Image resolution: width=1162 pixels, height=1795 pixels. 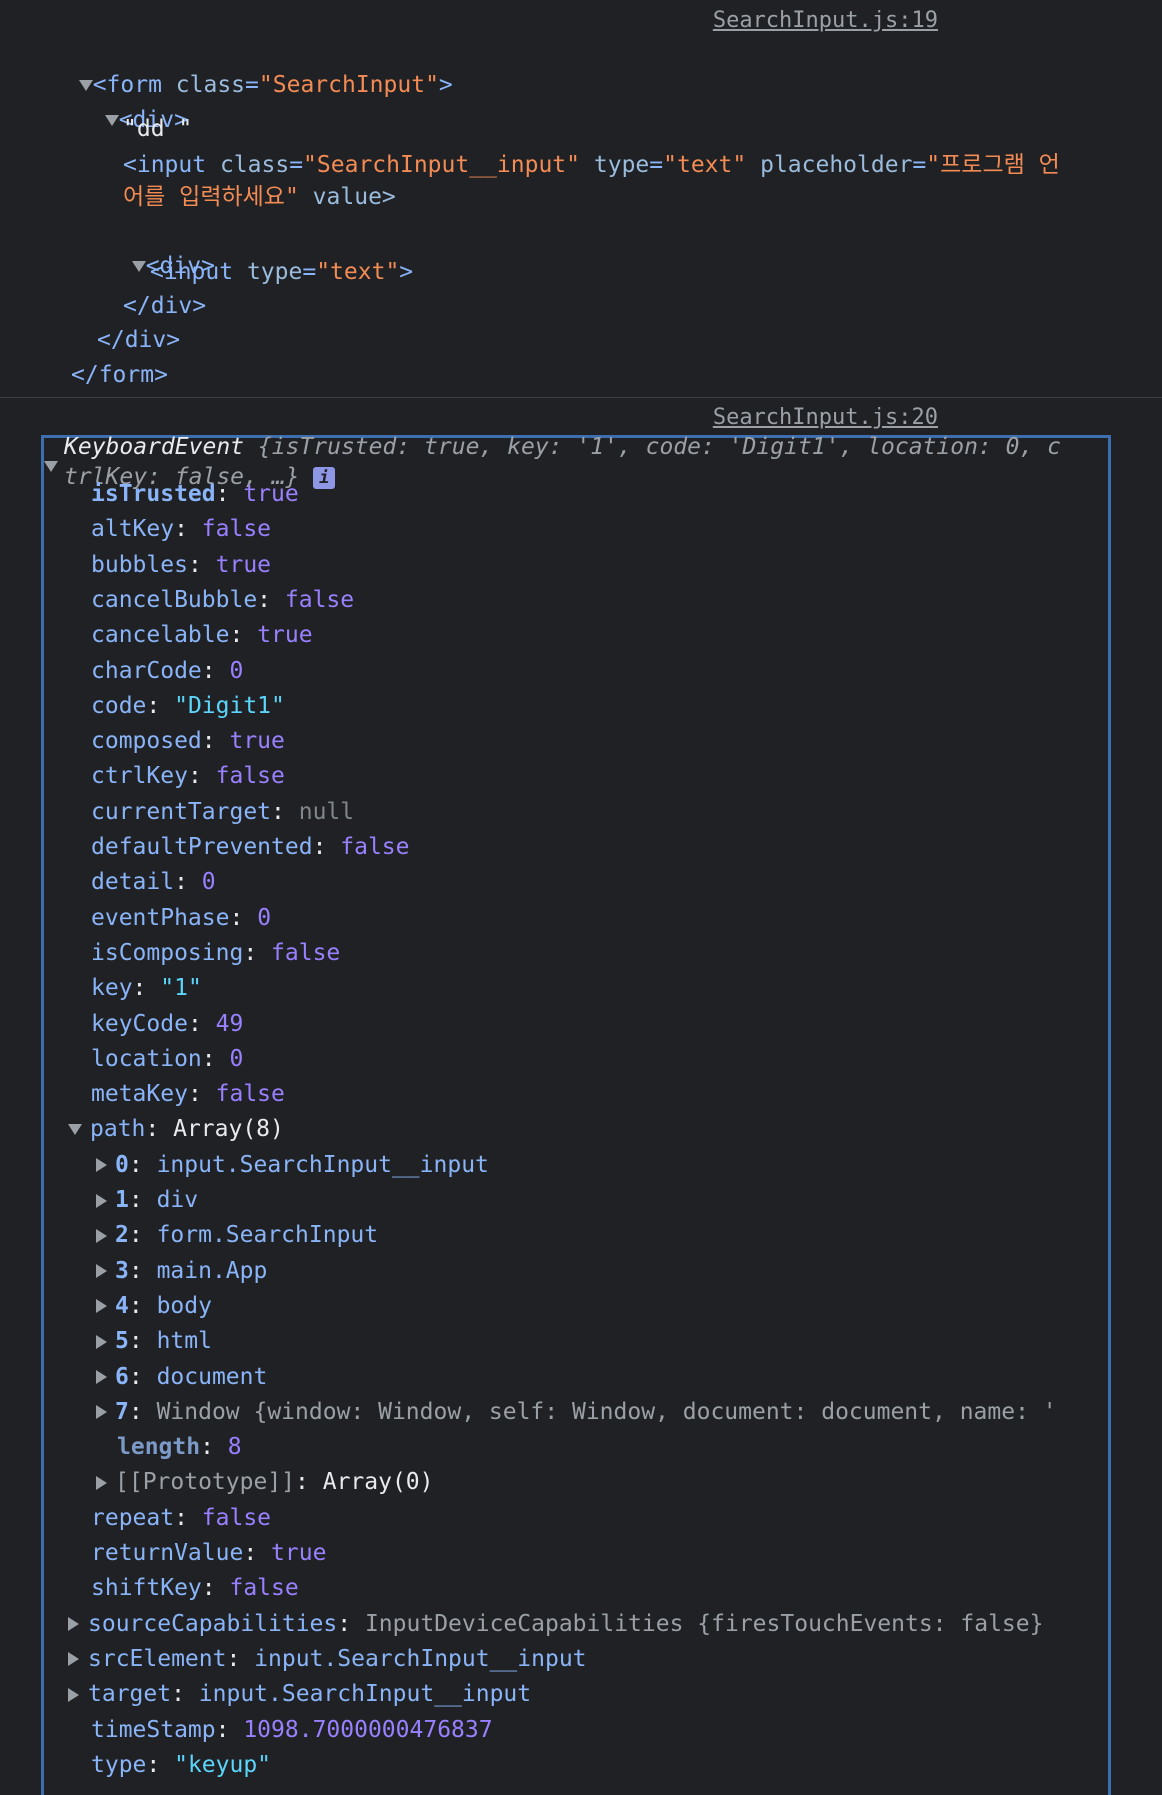 I want to click on prop-row-code: code: "Digit1", so click(x=188, y=706).